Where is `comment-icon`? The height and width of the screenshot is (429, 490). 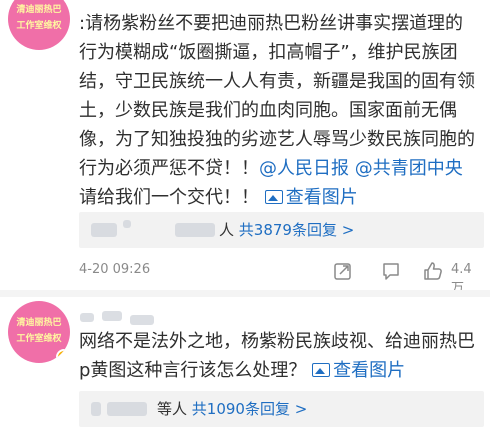 comment-icon is located at coordinates (391, 271).